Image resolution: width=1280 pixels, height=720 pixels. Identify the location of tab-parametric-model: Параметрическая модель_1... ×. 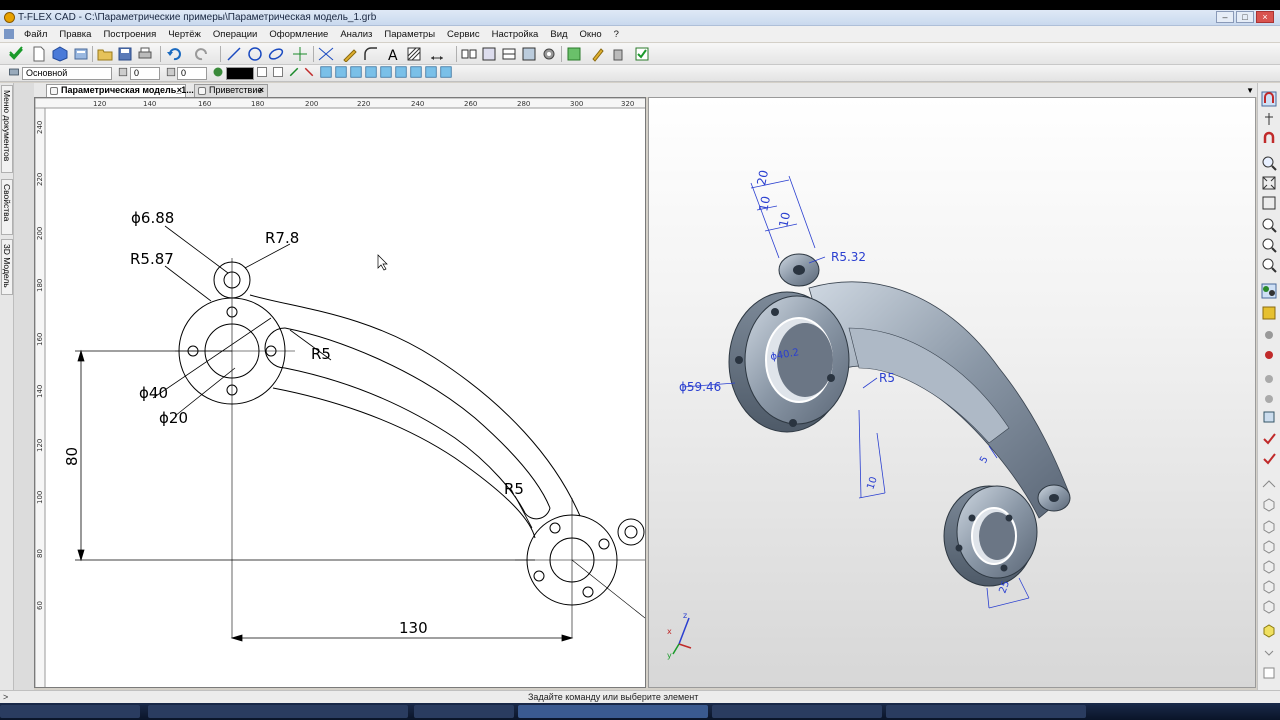
(120, 90).